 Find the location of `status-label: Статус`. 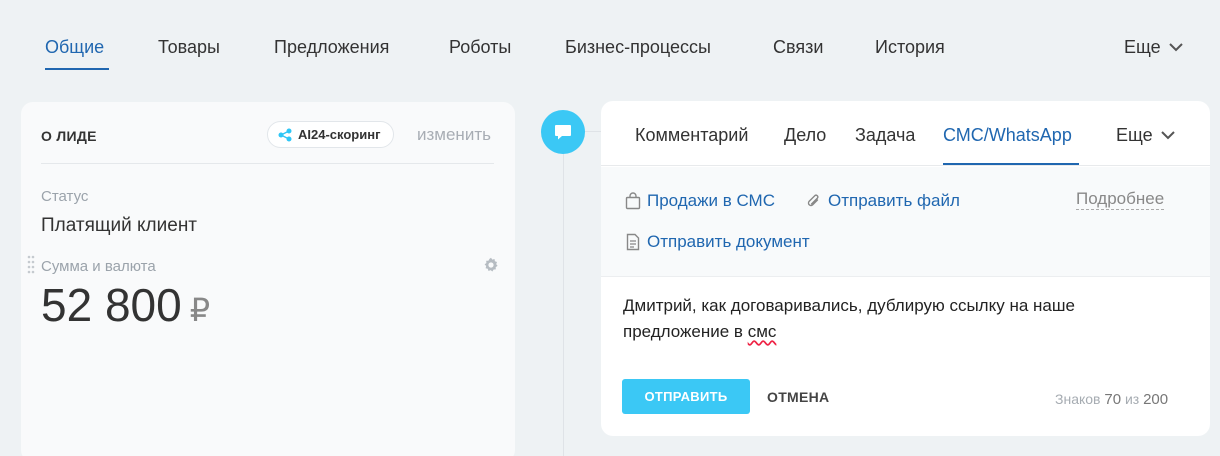

status-label: Статус is located at coordinates (65, 196).